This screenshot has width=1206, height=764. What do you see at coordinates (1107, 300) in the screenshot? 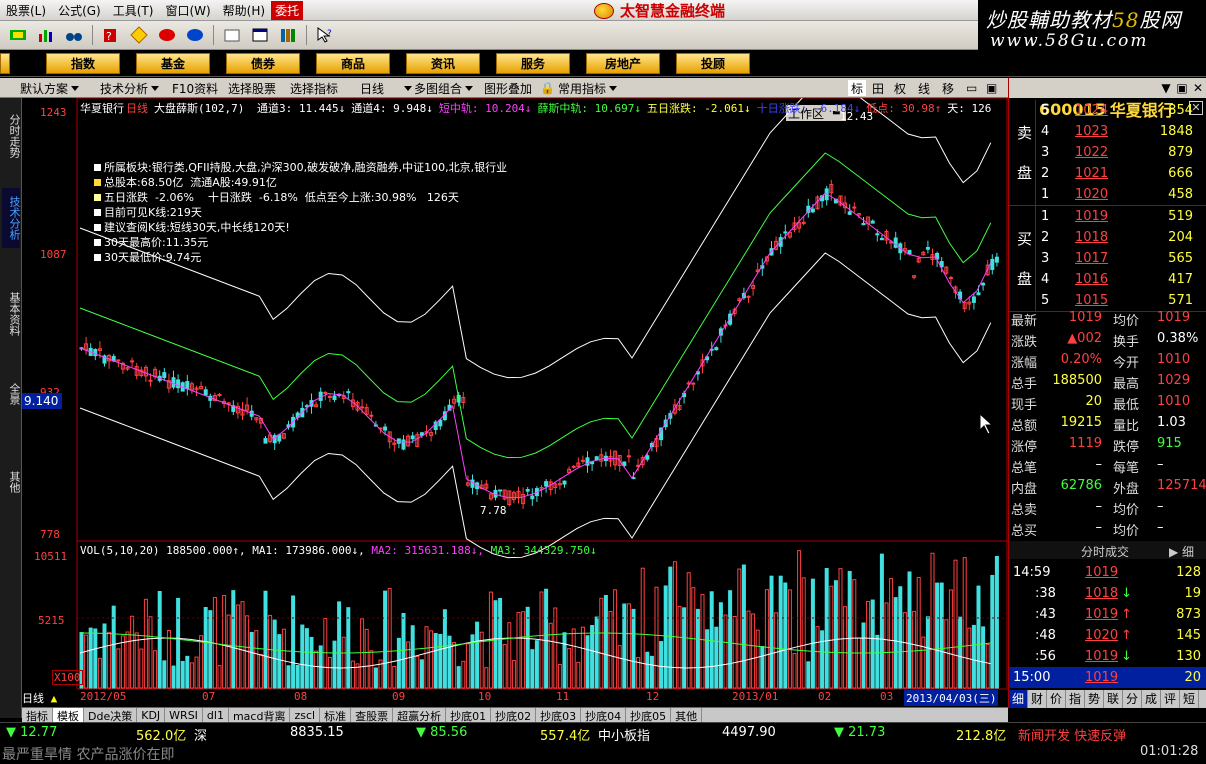
I see `bid-row: 5 1015 571` at bounding box center [1107, 300].